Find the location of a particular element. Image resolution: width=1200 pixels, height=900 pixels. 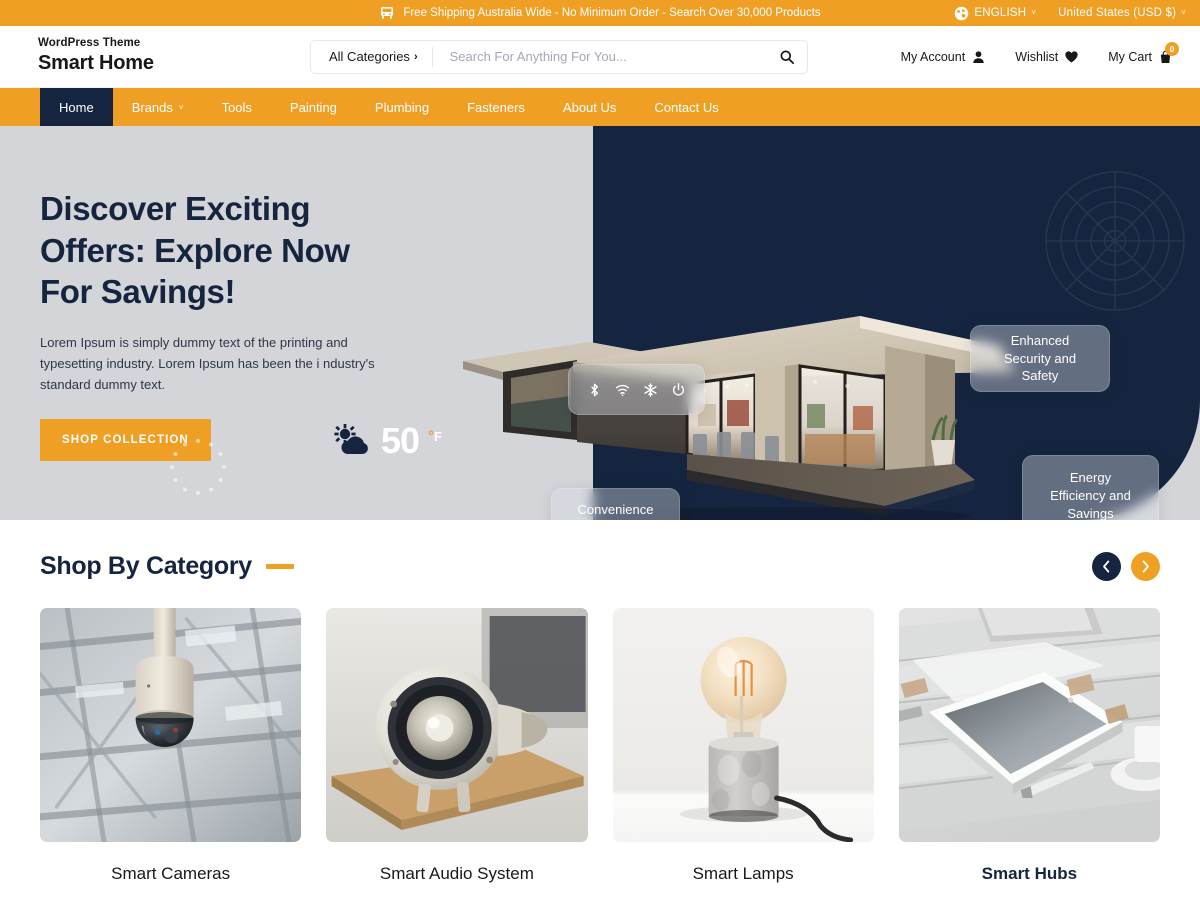

nav-item-contact-us: Contact Us is located at coordinates (686, 107).